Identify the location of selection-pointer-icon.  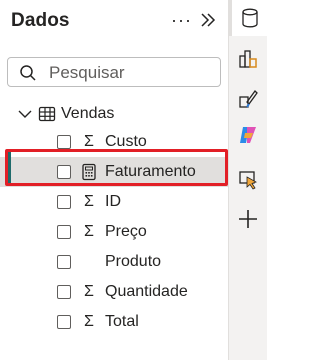
(248, 180).